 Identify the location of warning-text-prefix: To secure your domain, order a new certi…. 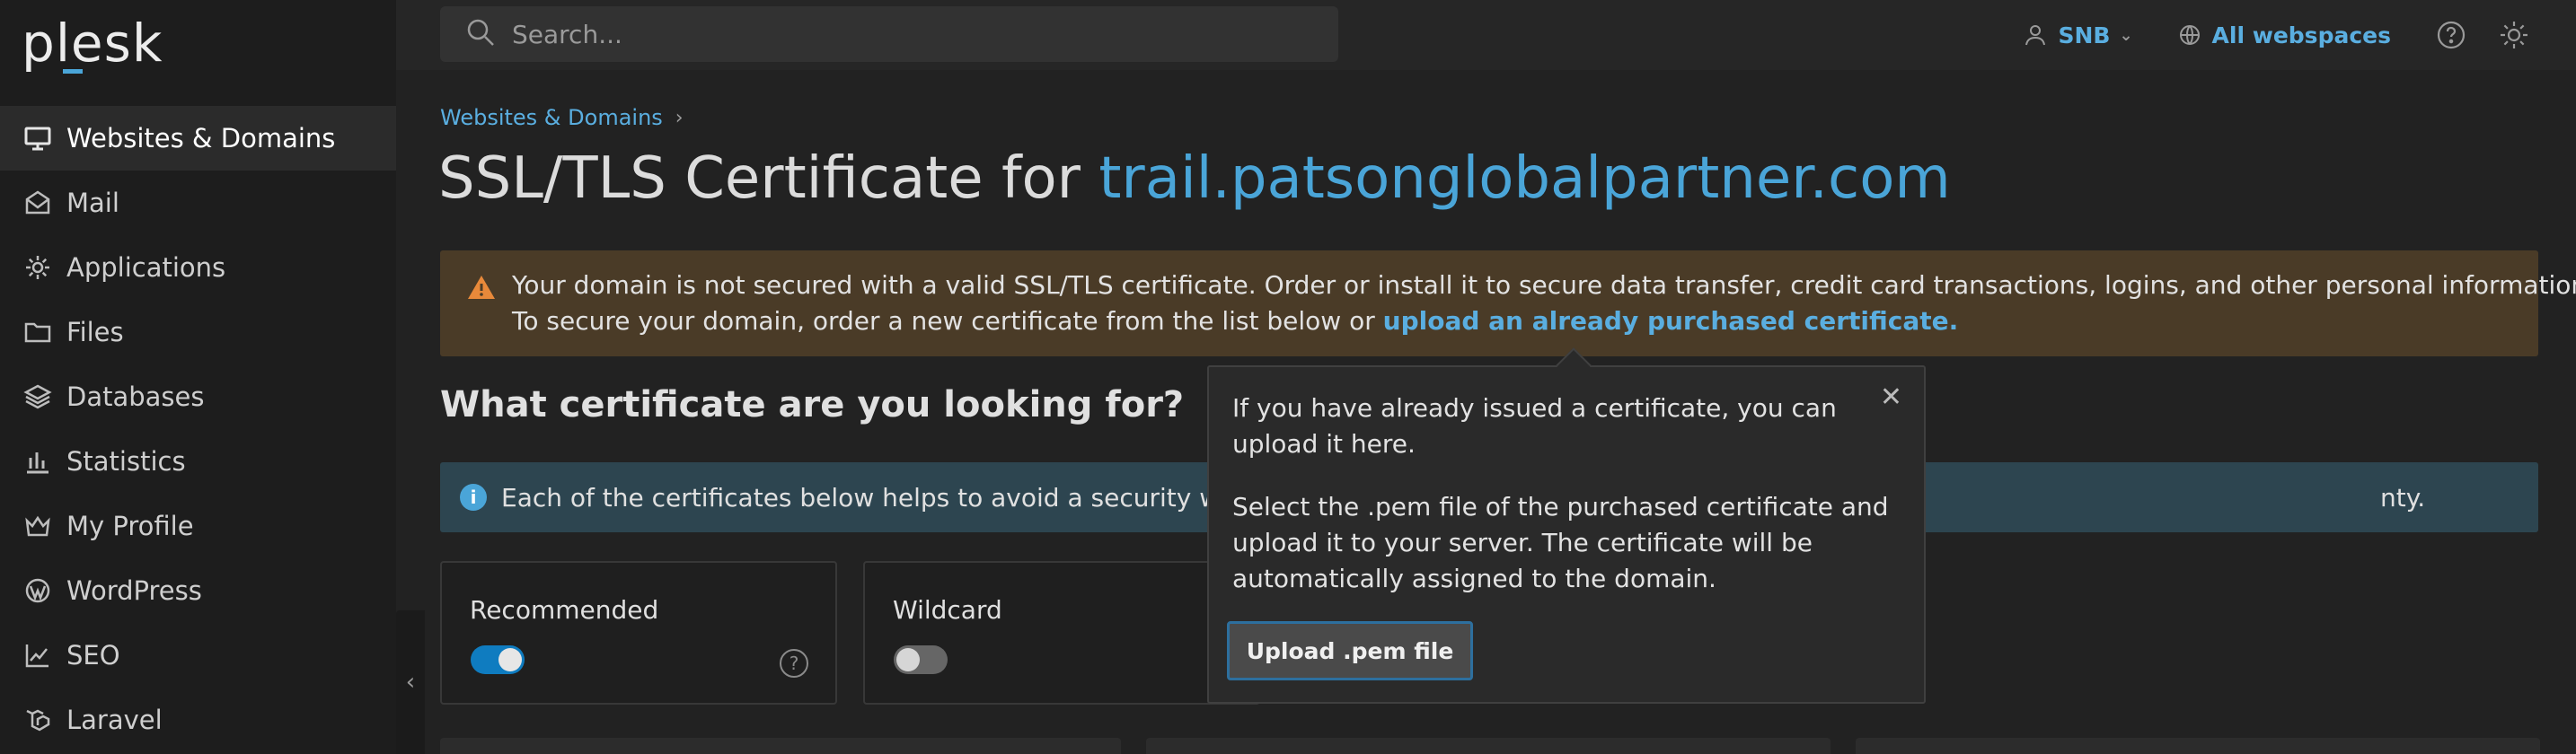
(947, 321).